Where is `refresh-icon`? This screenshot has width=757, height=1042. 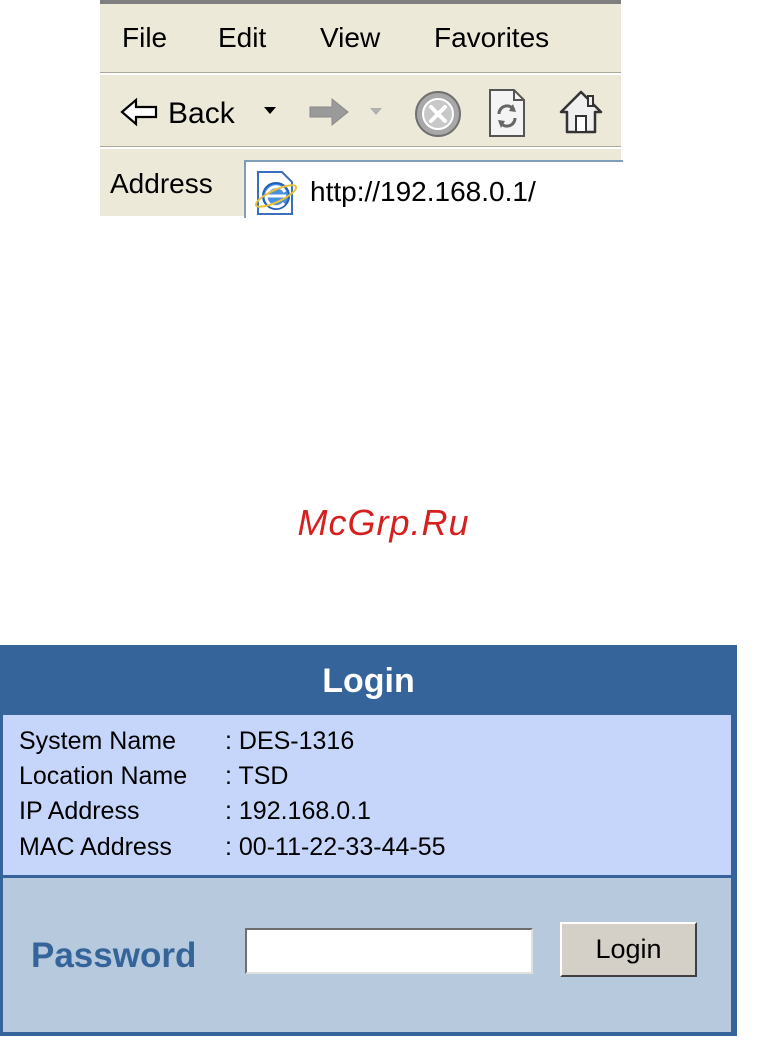 refresh-icon is located at coordinates (507, 113).